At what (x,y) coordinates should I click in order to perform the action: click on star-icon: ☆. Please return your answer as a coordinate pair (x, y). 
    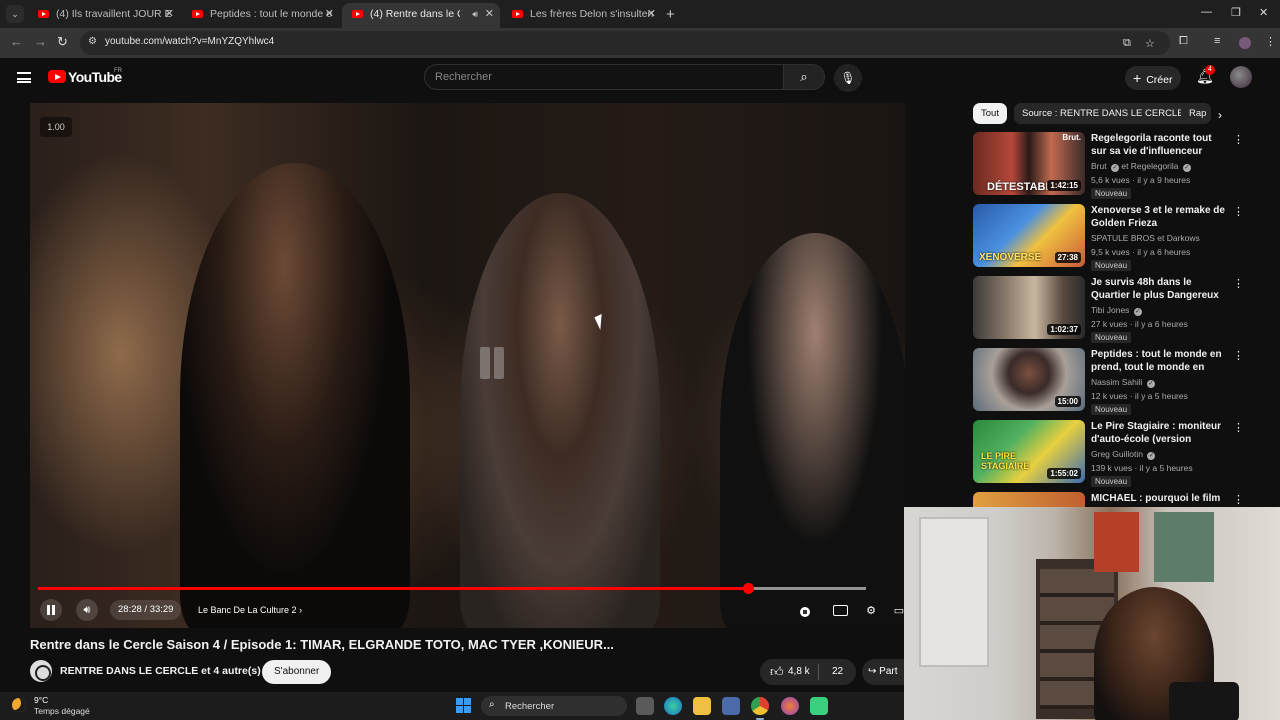
    Looking at the image, I should click on (1150, 43).